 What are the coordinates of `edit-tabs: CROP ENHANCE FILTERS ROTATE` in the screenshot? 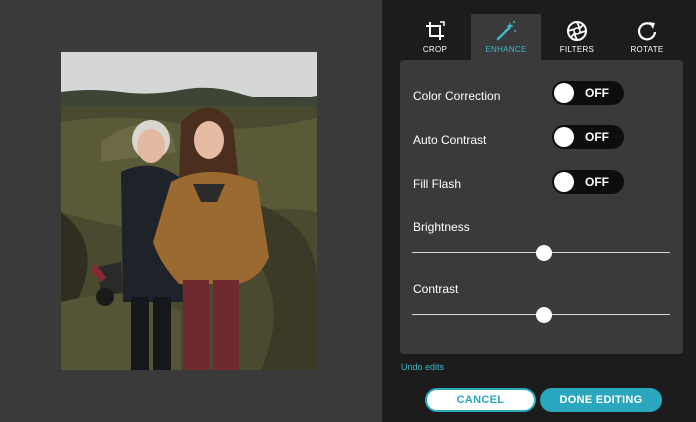 It's located at (539, 37).